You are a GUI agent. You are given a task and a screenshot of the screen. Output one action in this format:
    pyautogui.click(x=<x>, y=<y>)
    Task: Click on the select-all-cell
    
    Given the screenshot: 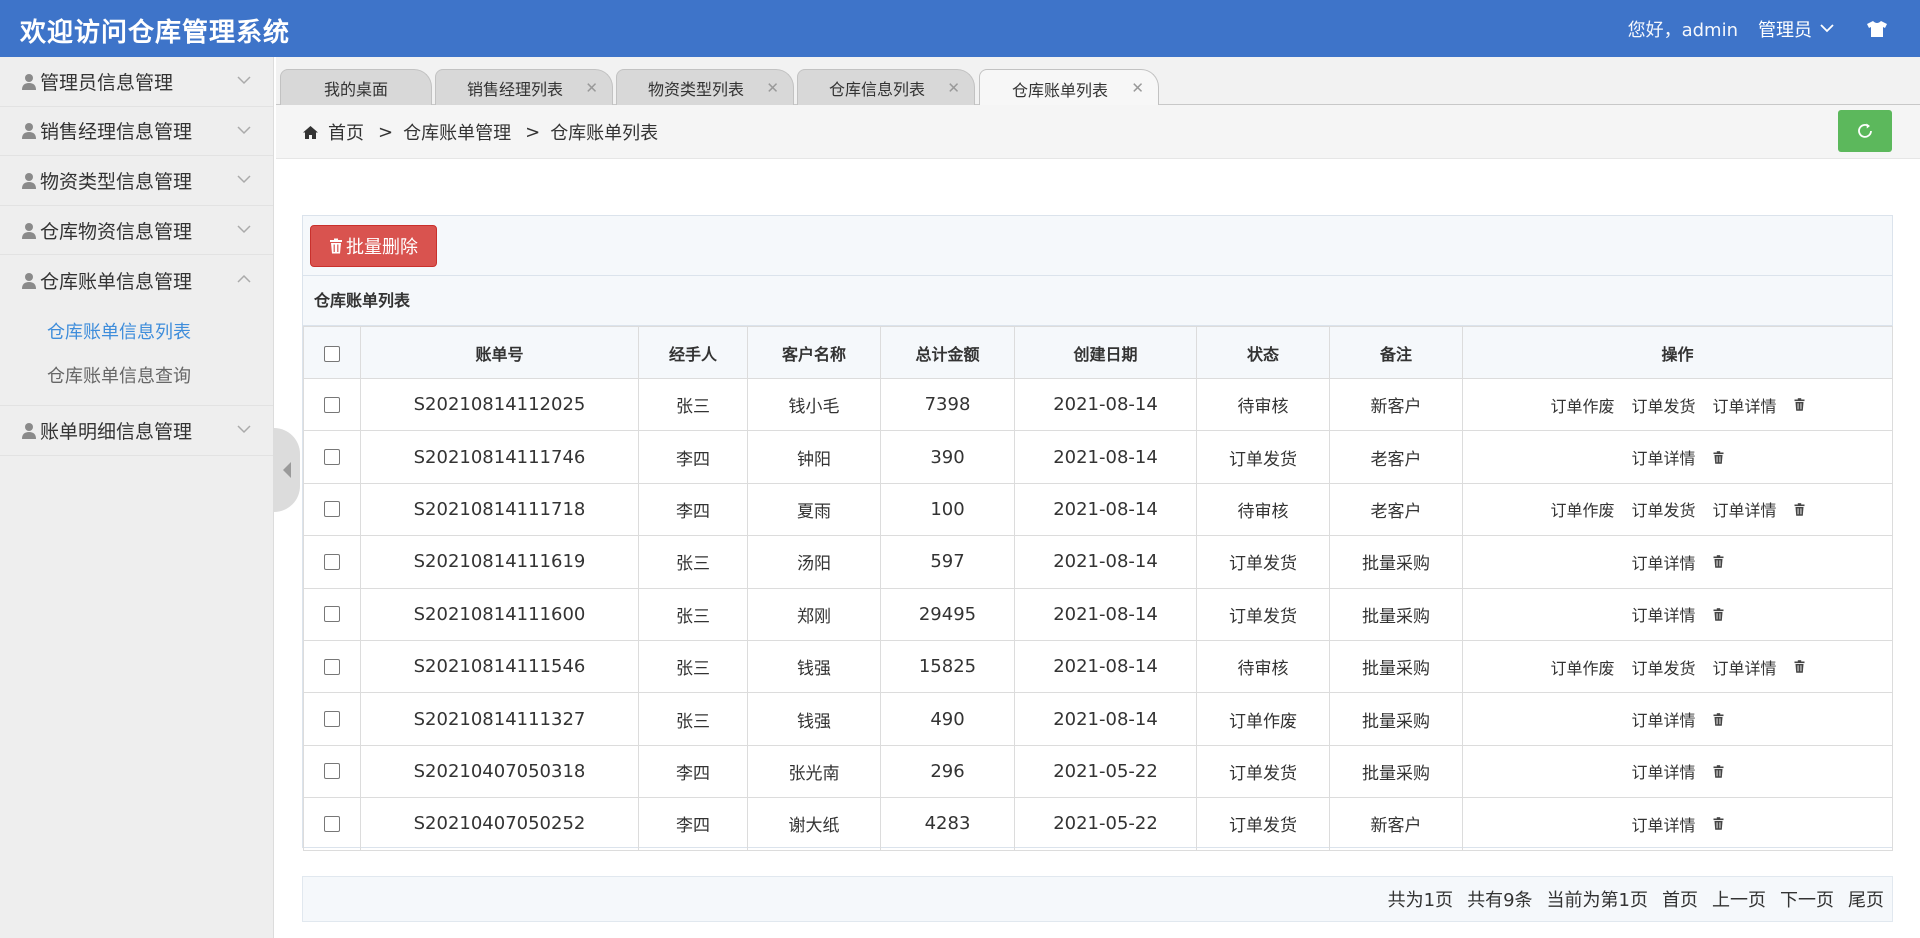 What is the action you would take?
    pyautogui.click(x=332, y=352)
    